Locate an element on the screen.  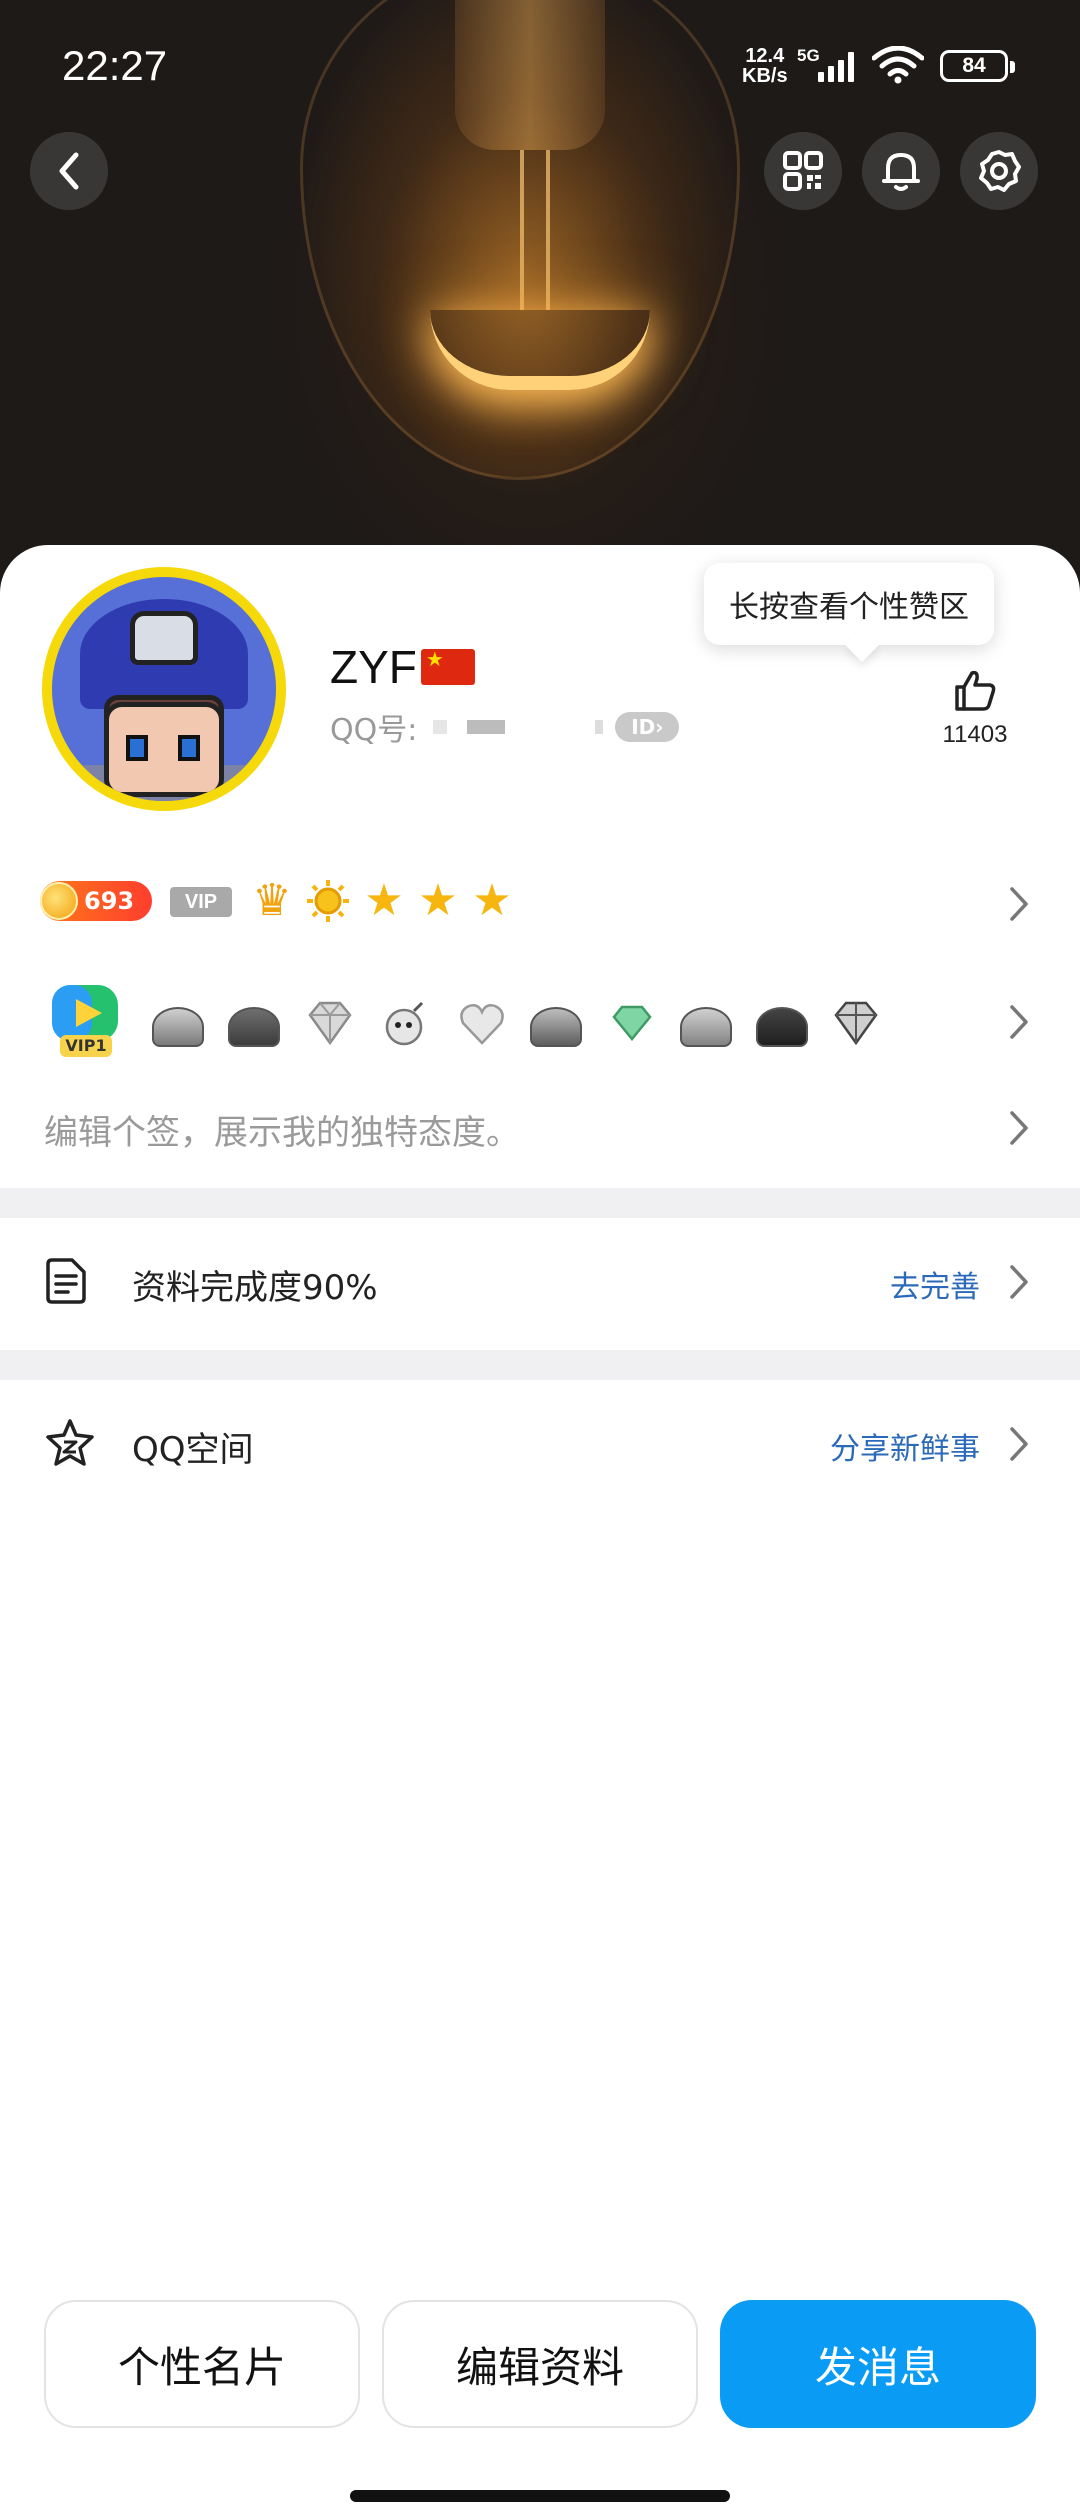
signature-row: 编辑个签，展示我的独特态度。 is located at coordinates (540, 1130).